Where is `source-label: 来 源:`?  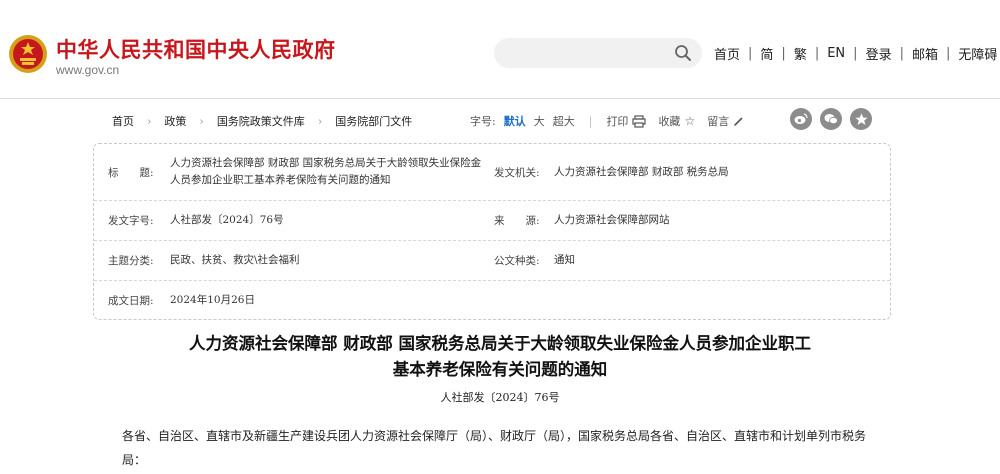
source-label: 来 源: is located at coordinates (517, 221).